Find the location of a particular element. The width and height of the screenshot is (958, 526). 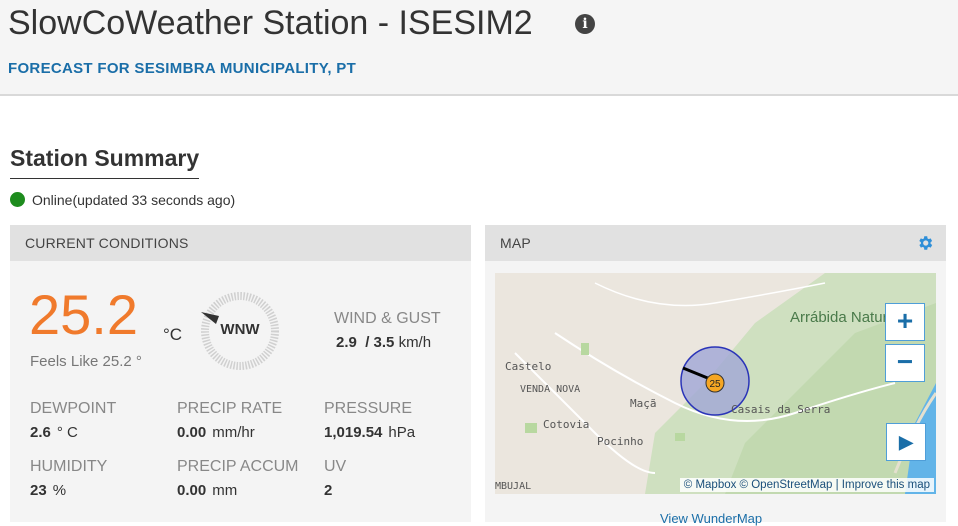

feels-like: Feels Like 25.2 ° is located at coordinates (86, 361).